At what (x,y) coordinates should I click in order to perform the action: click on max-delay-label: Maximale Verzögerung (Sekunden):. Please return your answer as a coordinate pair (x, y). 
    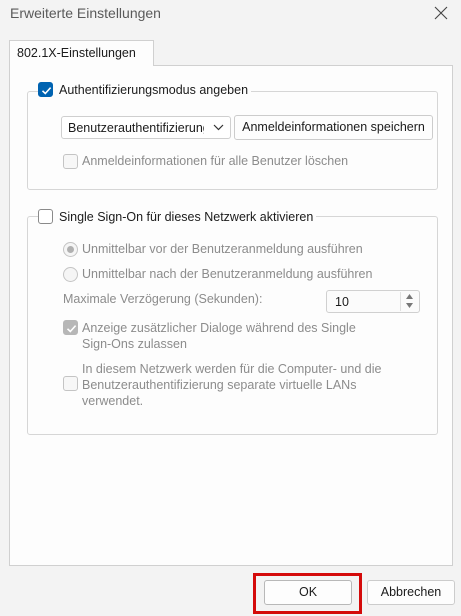
    Looking at the image, I should click on (163, 299).